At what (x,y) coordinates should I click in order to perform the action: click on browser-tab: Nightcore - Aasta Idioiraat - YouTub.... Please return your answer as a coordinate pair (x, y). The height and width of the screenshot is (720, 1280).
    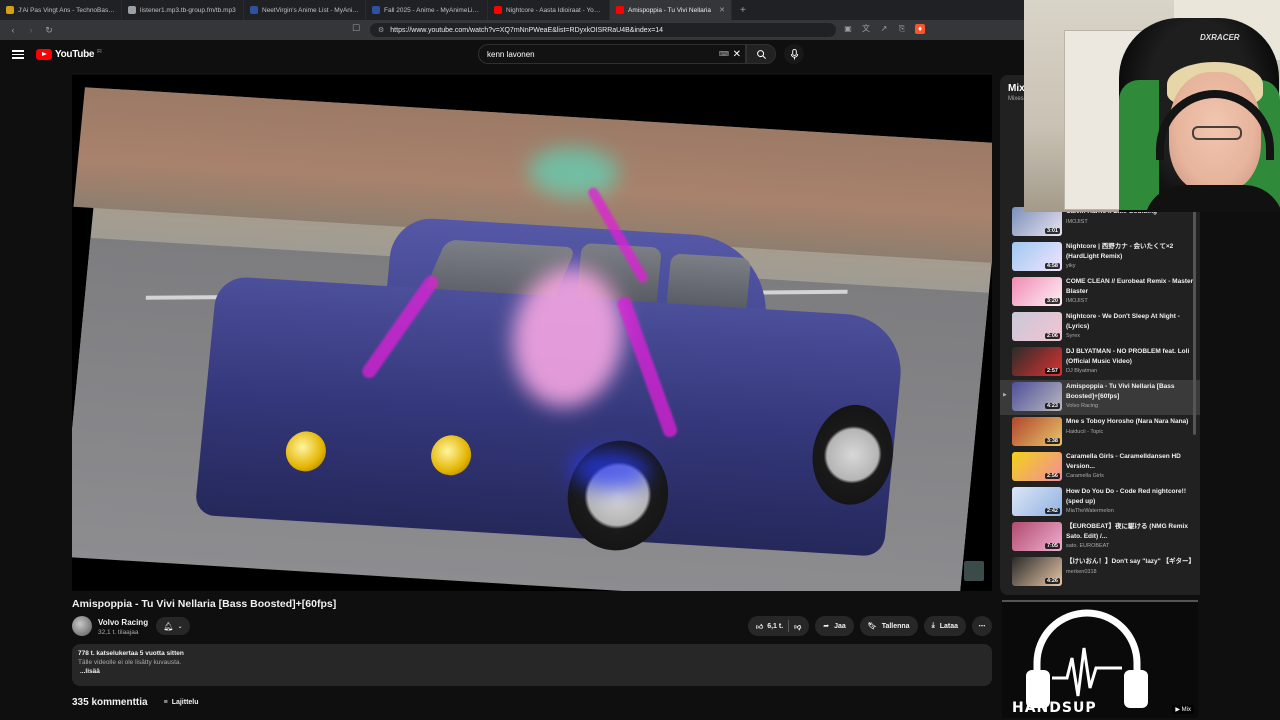
    Looking at the image, I should click on (549, 10).